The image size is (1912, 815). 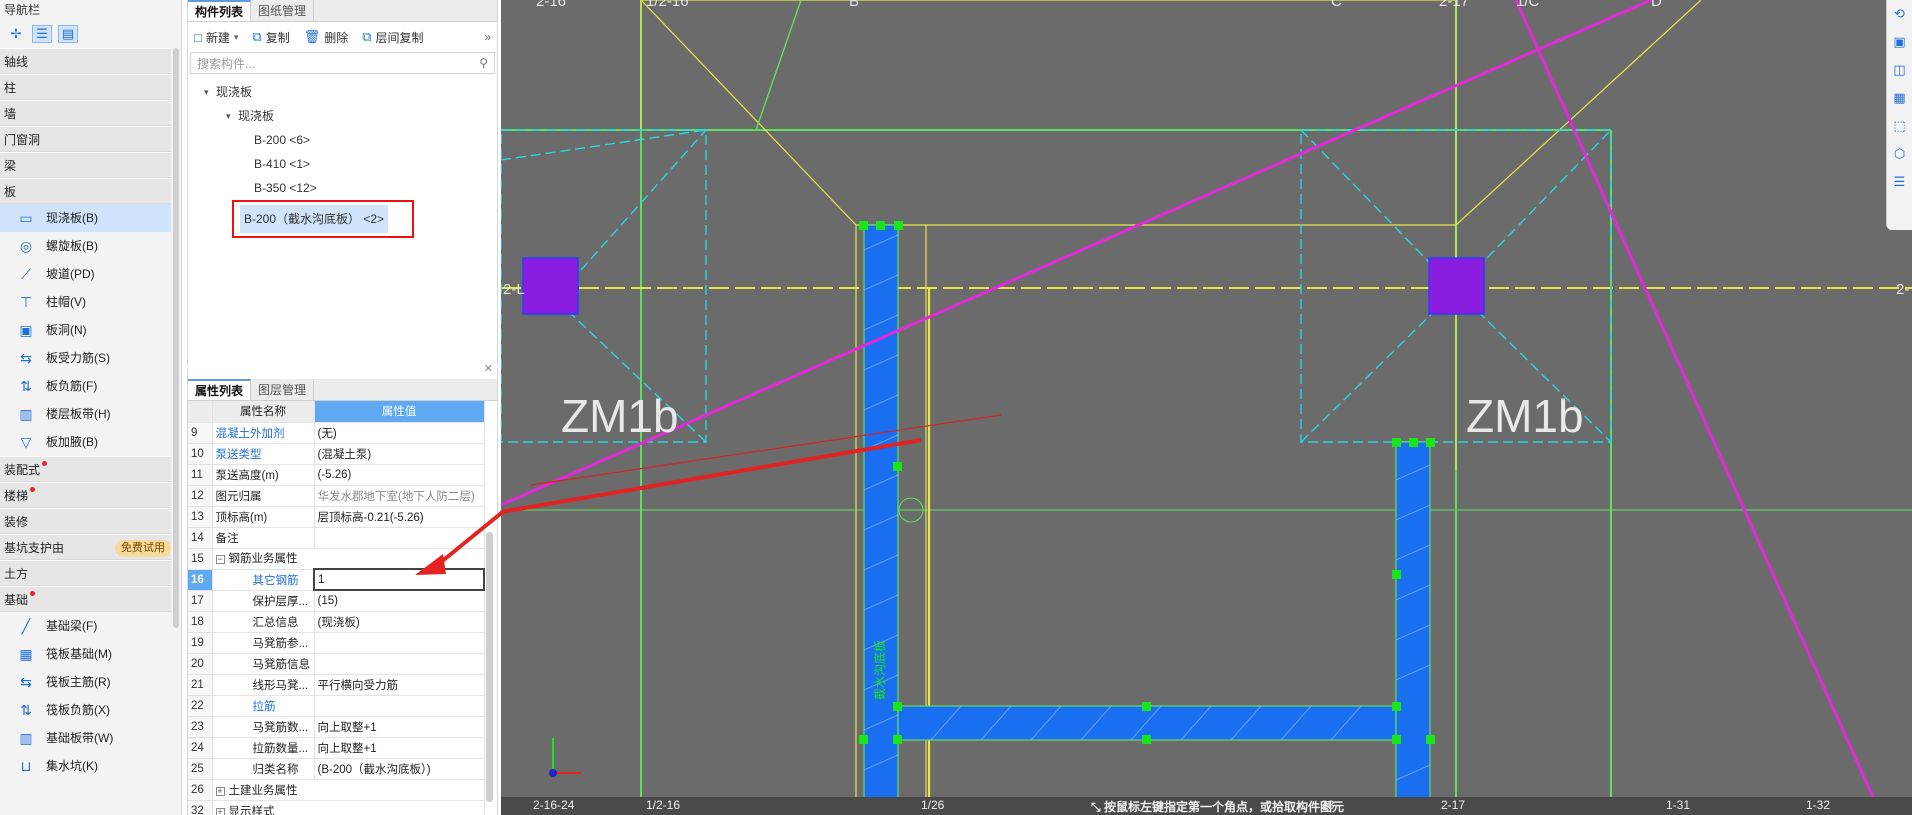 I want to click on property-row: 25 归类名称 (B-200（截水沟底板）), so click(x=336, y=769).